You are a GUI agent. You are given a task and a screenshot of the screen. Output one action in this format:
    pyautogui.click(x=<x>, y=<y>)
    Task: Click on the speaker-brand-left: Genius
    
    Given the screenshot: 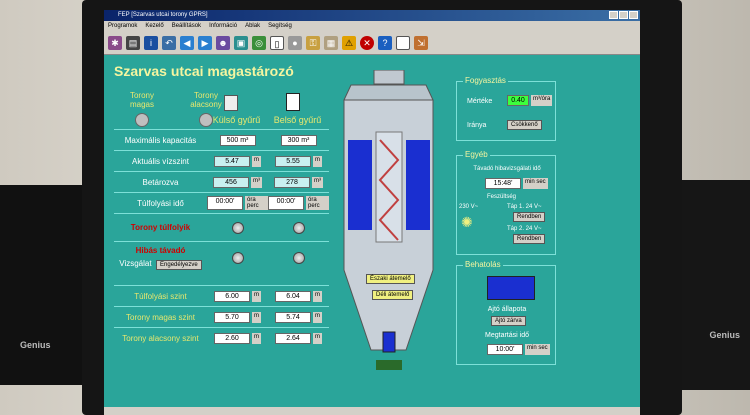 What is the action you would take?
    pyautogui.click(x=35, y=345)
    